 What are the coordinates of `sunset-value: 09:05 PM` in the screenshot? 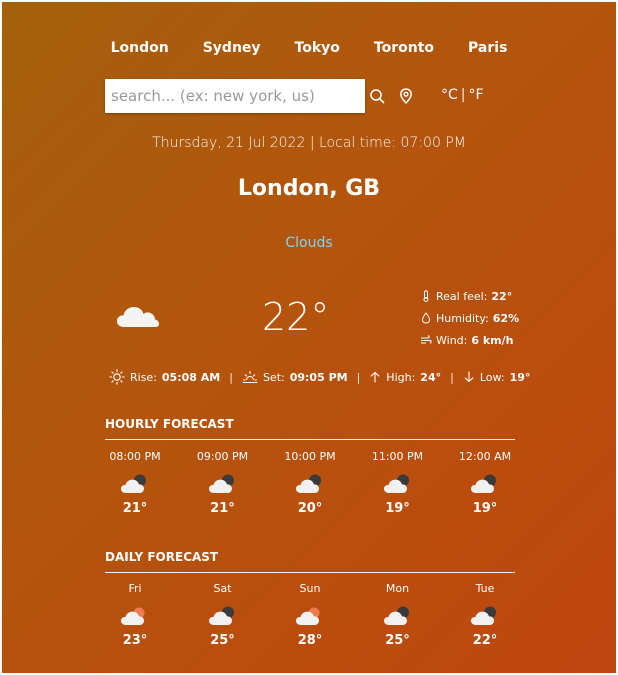 It's located at (318, 377).